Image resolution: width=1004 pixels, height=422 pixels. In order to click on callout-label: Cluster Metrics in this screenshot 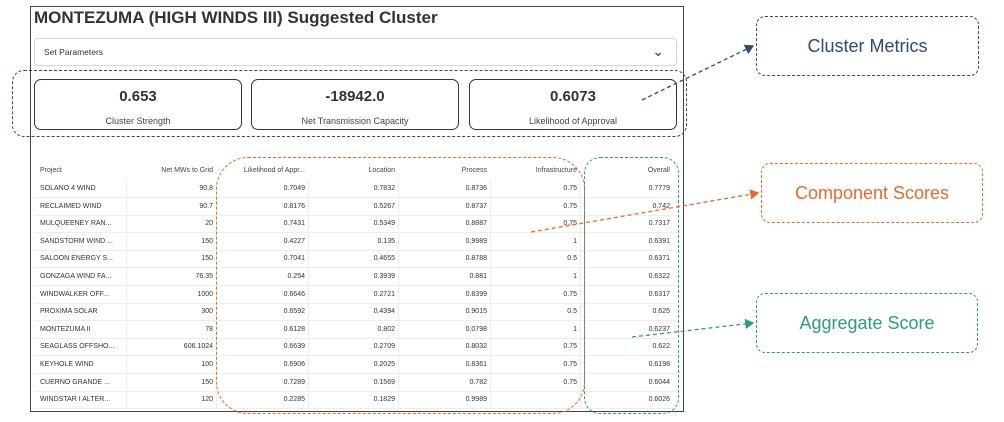, I will do `click(867, 46)`.